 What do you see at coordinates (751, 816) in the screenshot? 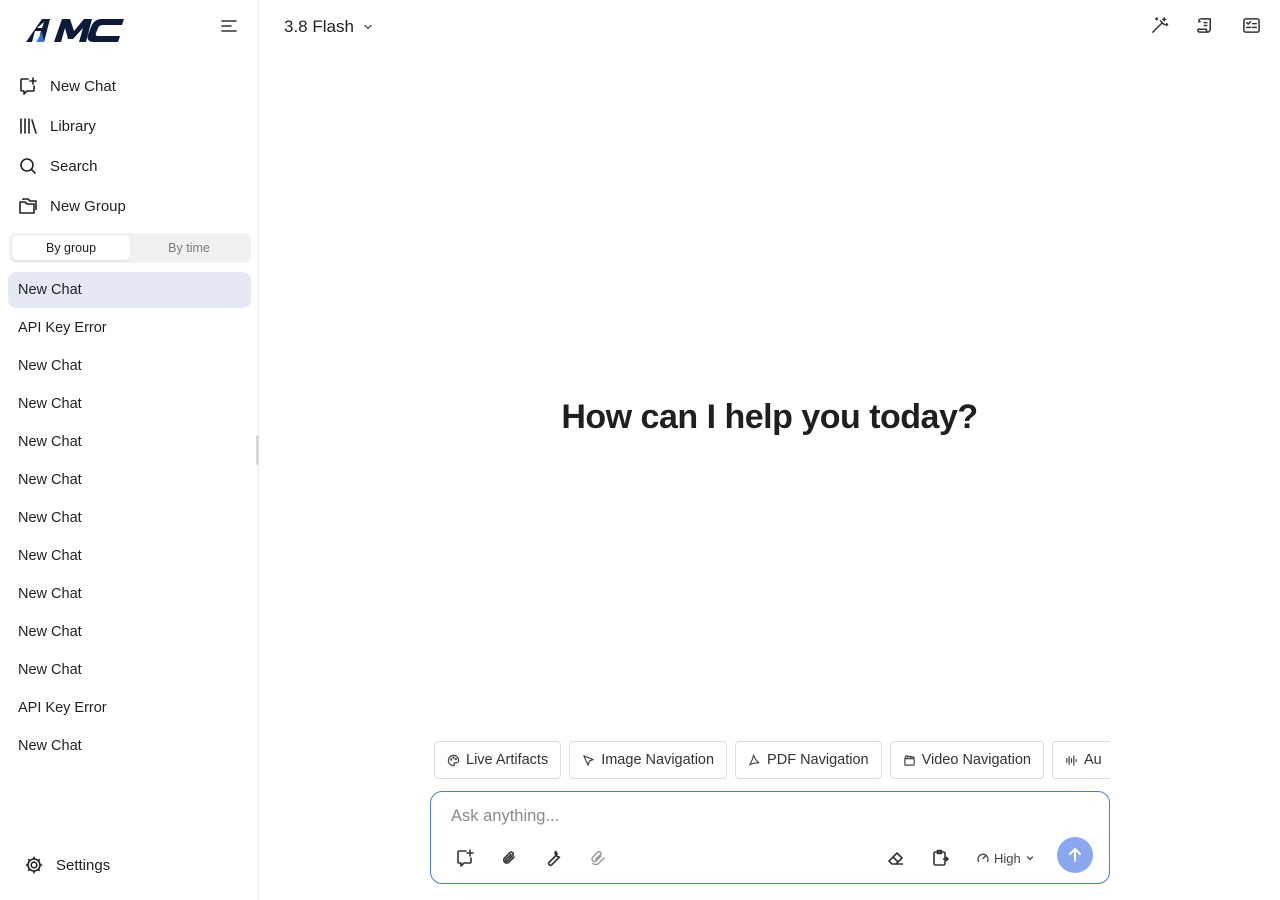
I see `message-input` at bounding box center [751, 816].